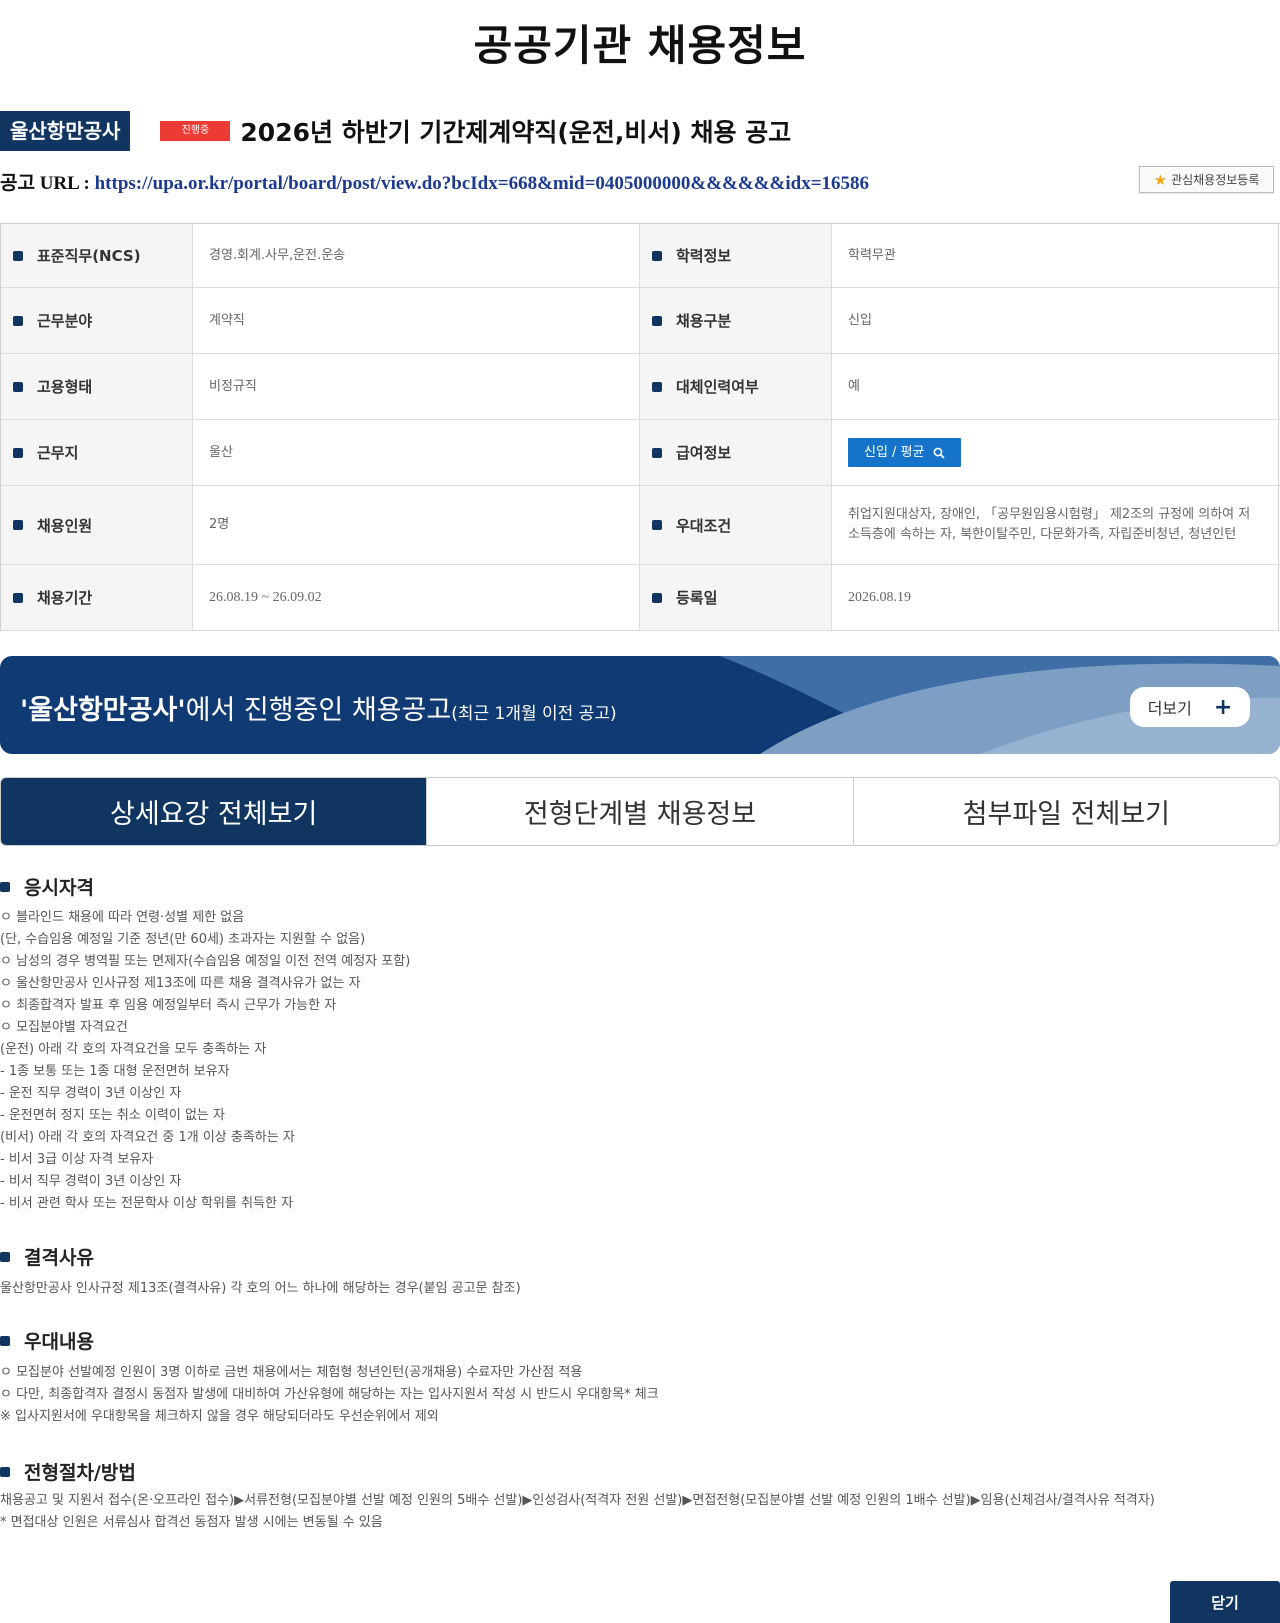 The height and width of the screenshot is (1623, 1280). Describe the element at coordinates (640, 321) in the screenshot. I see `info-row: 근무분야 계약직 채용구분 신입` at that location.